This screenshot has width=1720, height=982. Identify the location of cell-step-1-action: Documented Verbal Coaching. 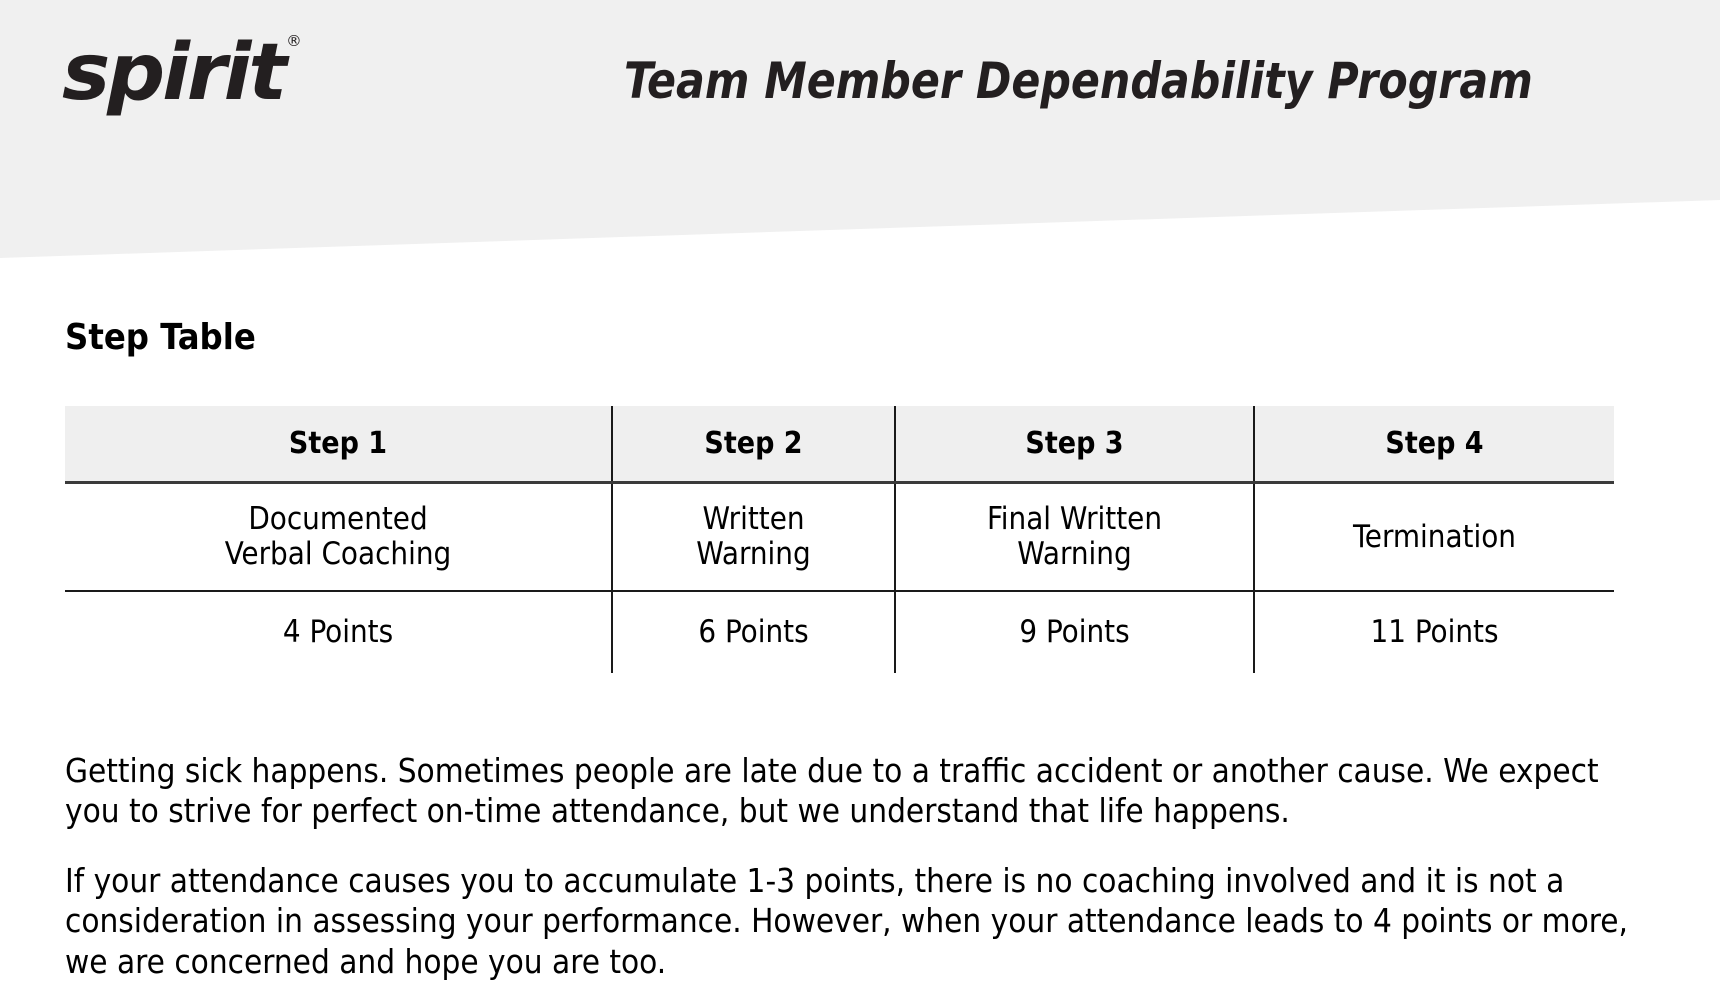
(338, 537).